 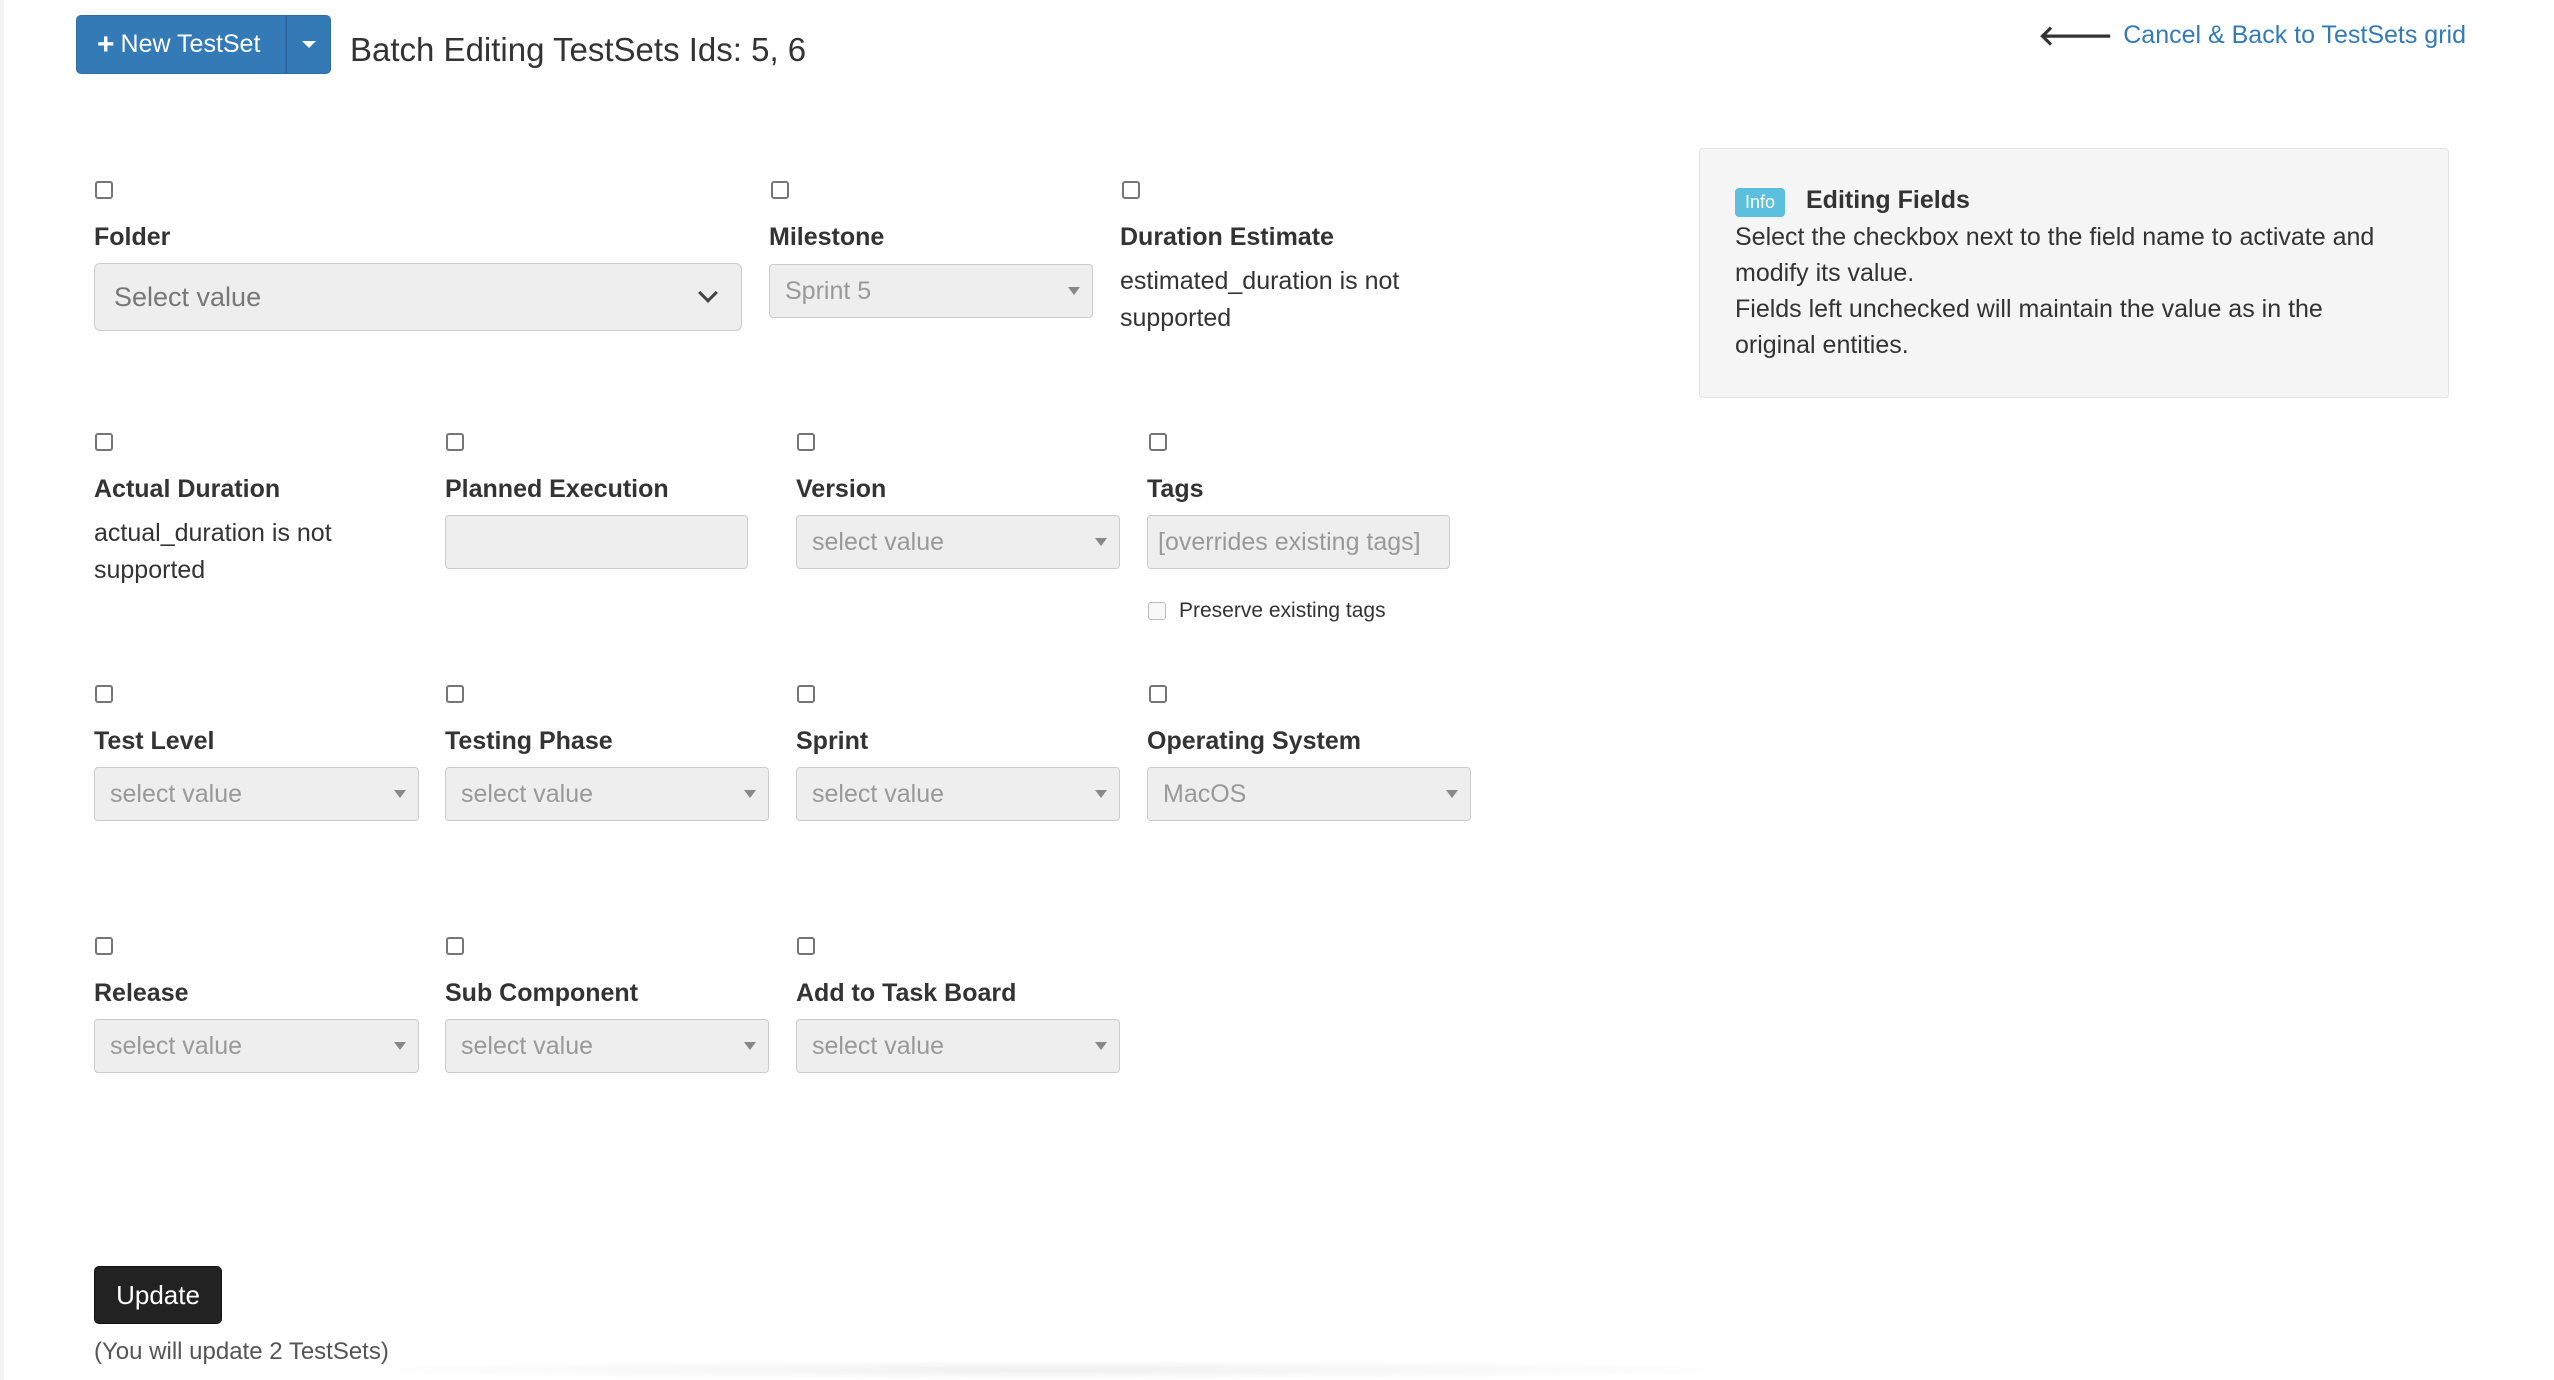 What do you see at coordinates (187, 489) in the screenshot?
I see `actual-duration-label: Actual Duration` at bounding box center [187, 489].